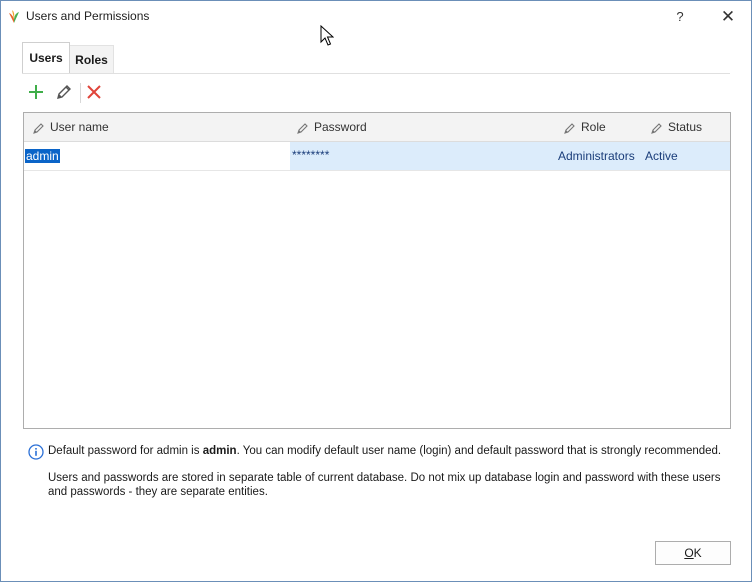  I want to click on tab-roles: Roles, so click(92, 59).